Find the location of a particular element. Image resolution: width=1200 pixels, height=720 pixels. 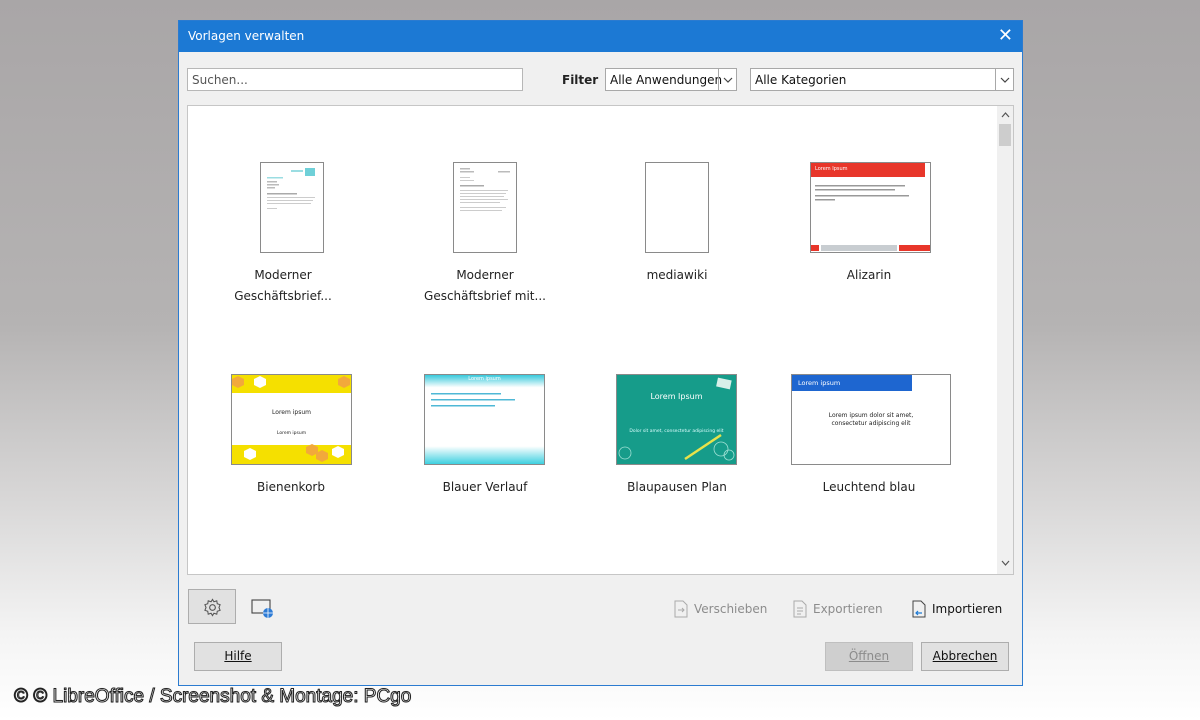

gear-icon is located at coordinates (212, 607).